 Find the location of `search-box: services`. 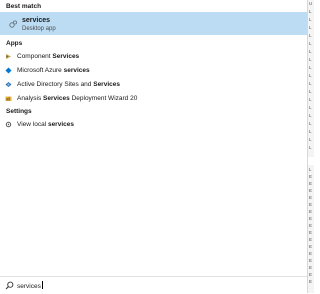

search-box: services is located at coordinates (153, 285).